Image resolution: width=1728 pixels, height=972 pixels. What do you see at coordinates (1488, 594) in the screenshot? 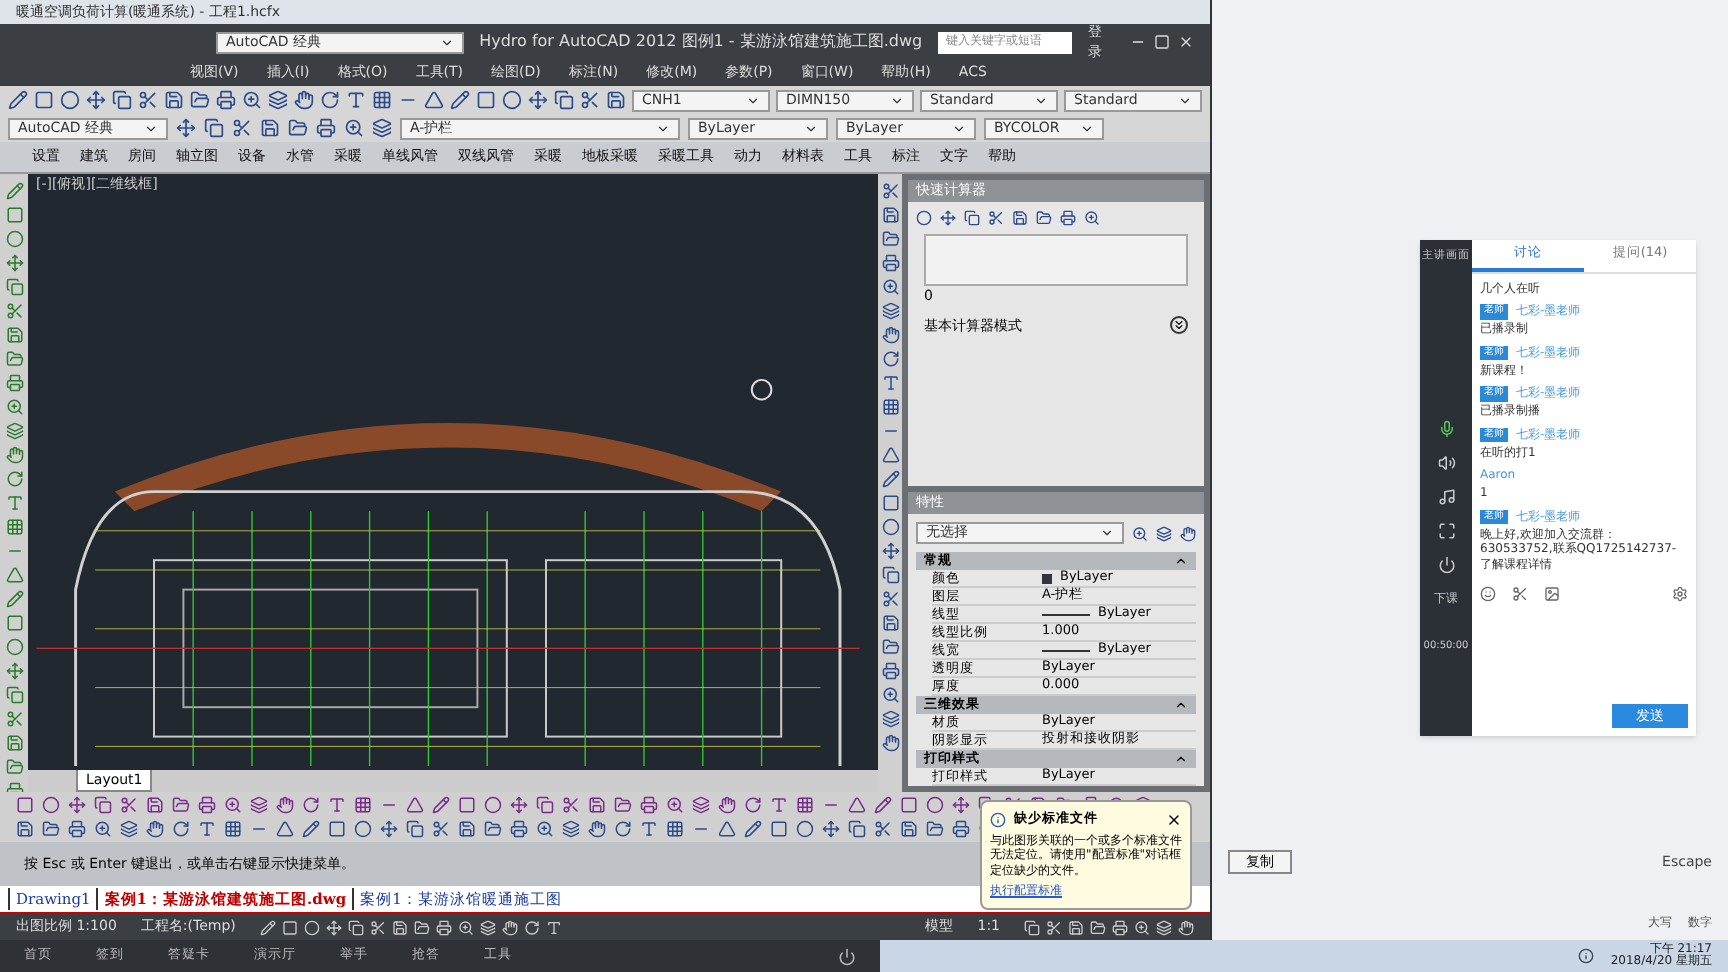
I see `emoji-icon` at bounding box center [1488, 594].